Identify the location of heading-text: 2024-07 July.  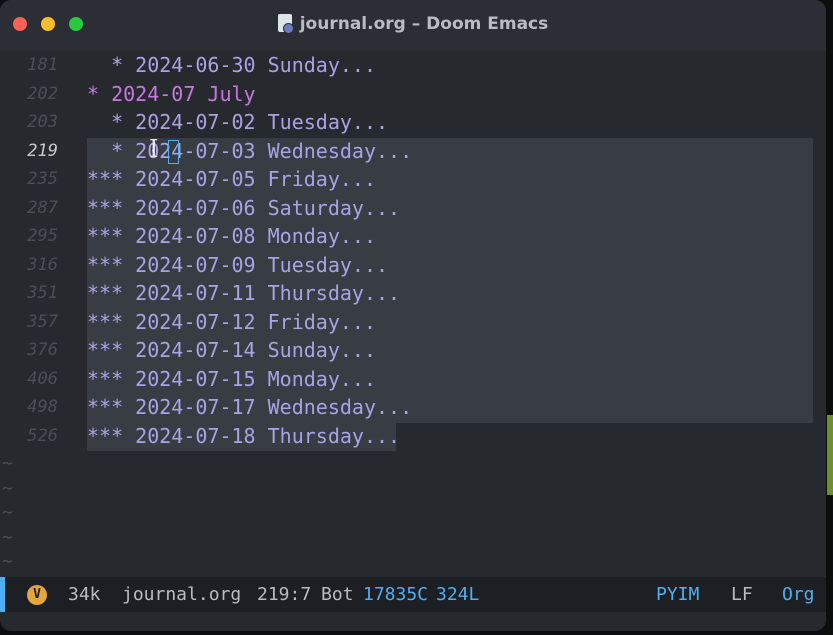
(177, 93).